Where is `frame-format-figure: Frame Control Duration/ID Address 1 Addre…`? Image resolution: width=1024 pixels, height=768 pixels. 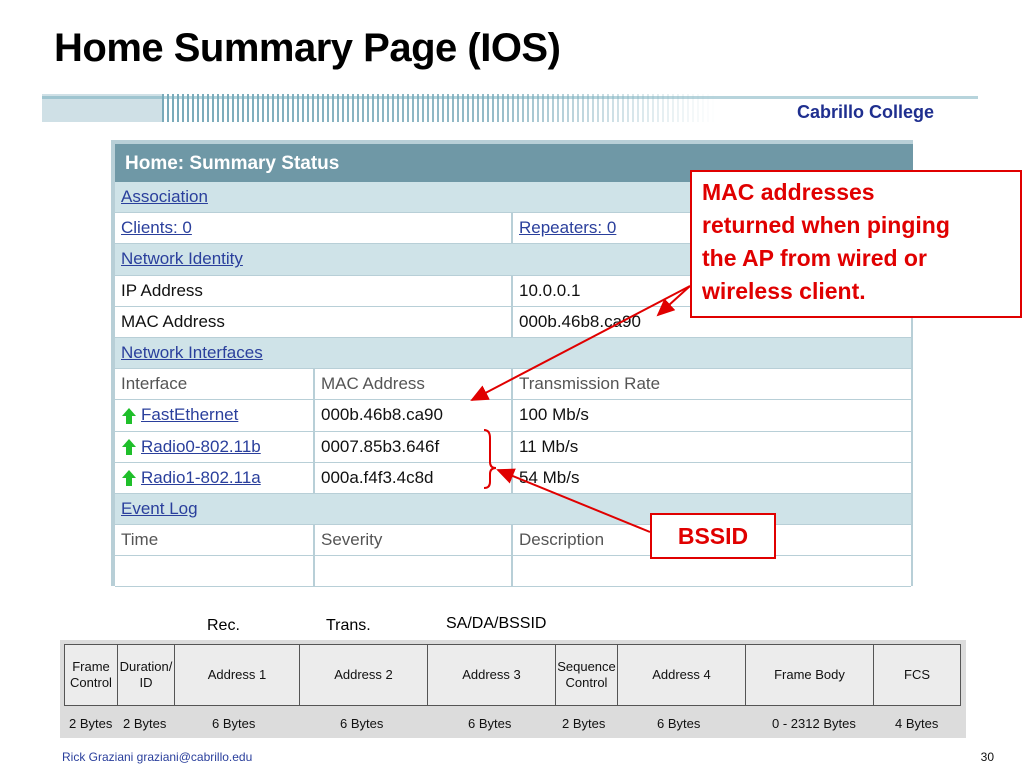
frame-format-figure: Frame Control Duration/ID Address 1 Addre… is located at coordinates (513, 689).